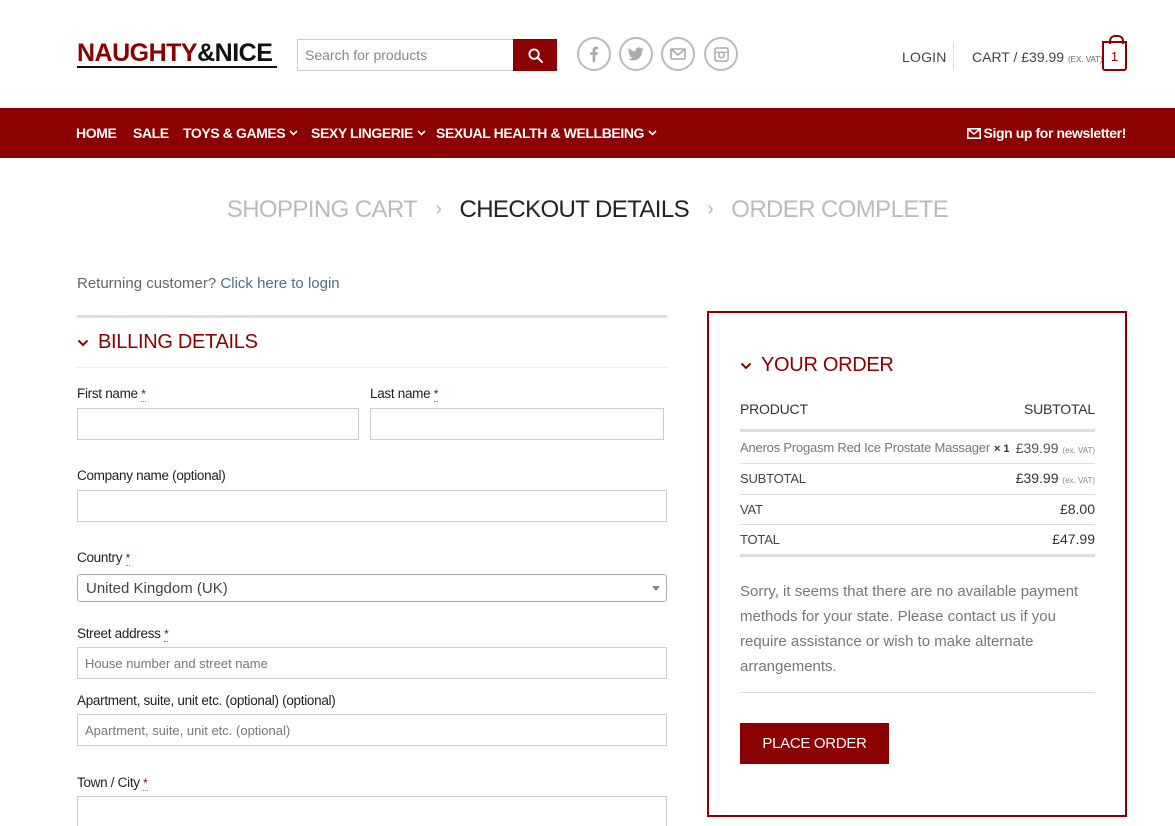 The width and height of the screenshot is (1175, 826). I want to click on your-order-heading: YOUR ORDER, so click(817, 365).